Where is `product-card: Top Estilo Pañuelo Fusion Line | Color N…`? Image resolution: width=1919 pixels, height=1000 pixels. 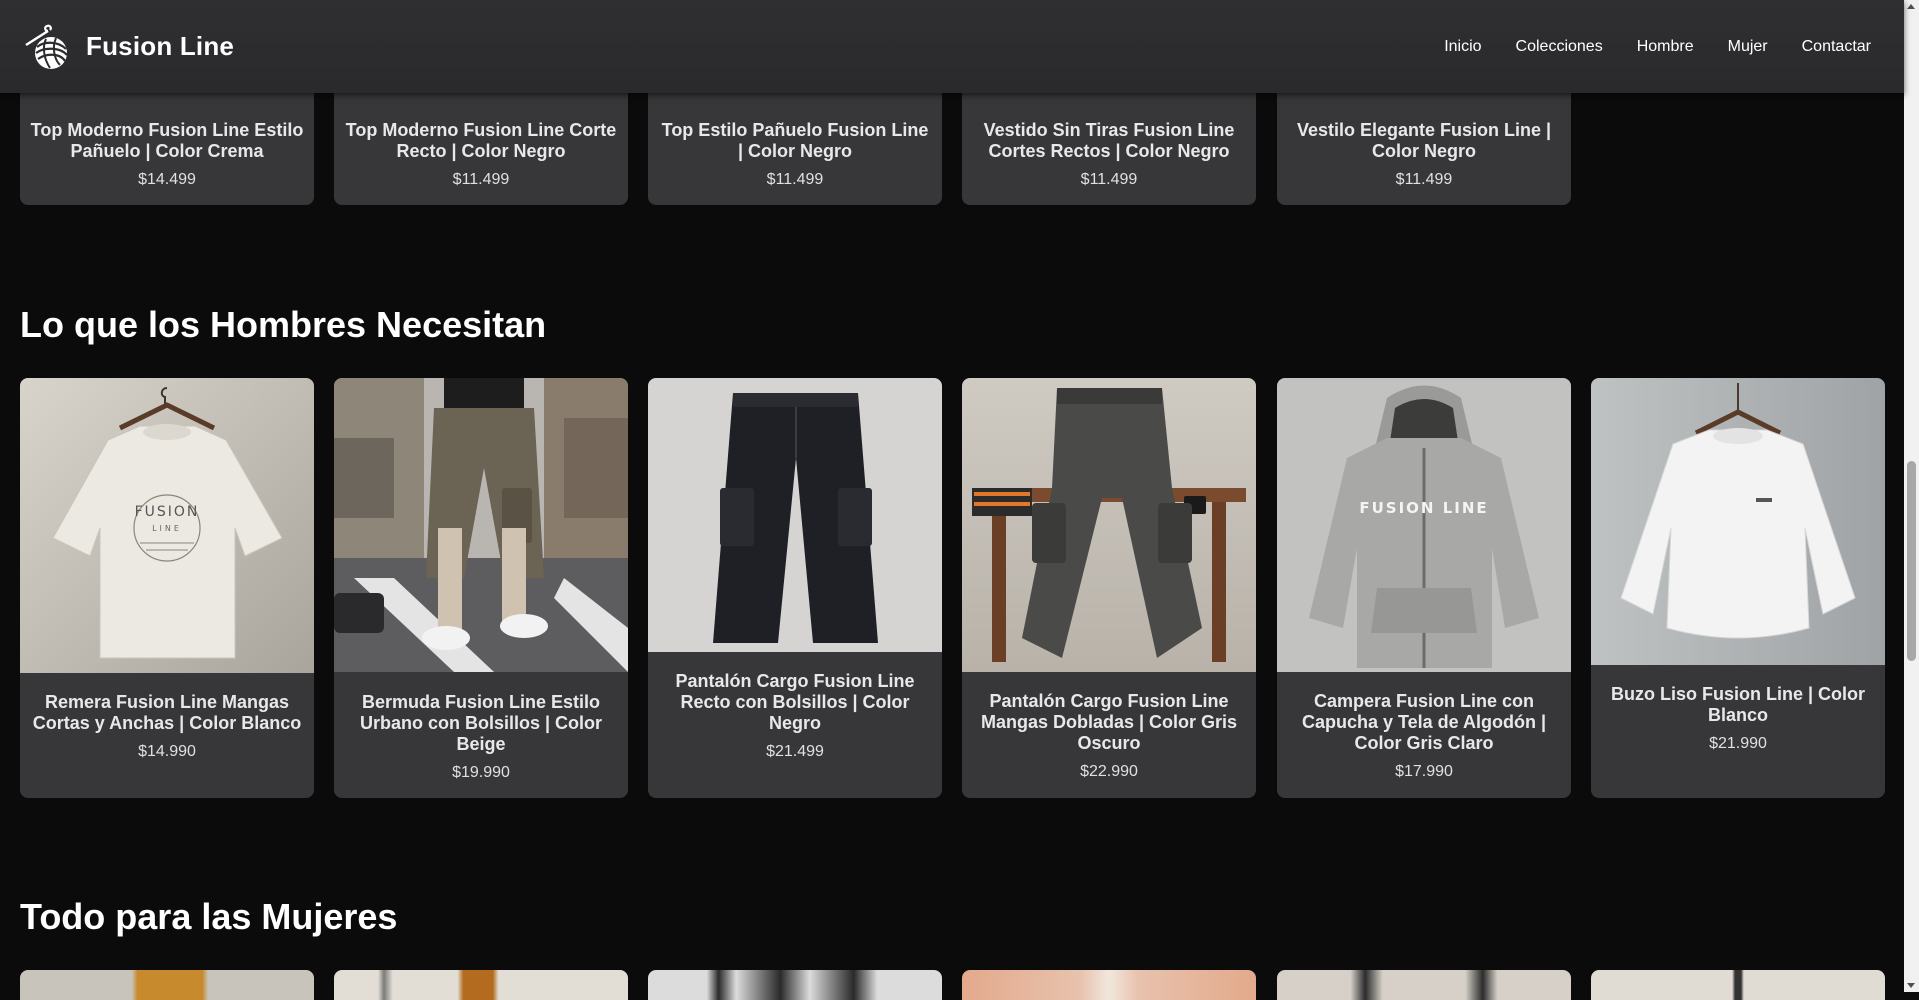 product-card: Top Estilo Pañuelo Fusion Line | Color N… is located at coordinates (795, 142).